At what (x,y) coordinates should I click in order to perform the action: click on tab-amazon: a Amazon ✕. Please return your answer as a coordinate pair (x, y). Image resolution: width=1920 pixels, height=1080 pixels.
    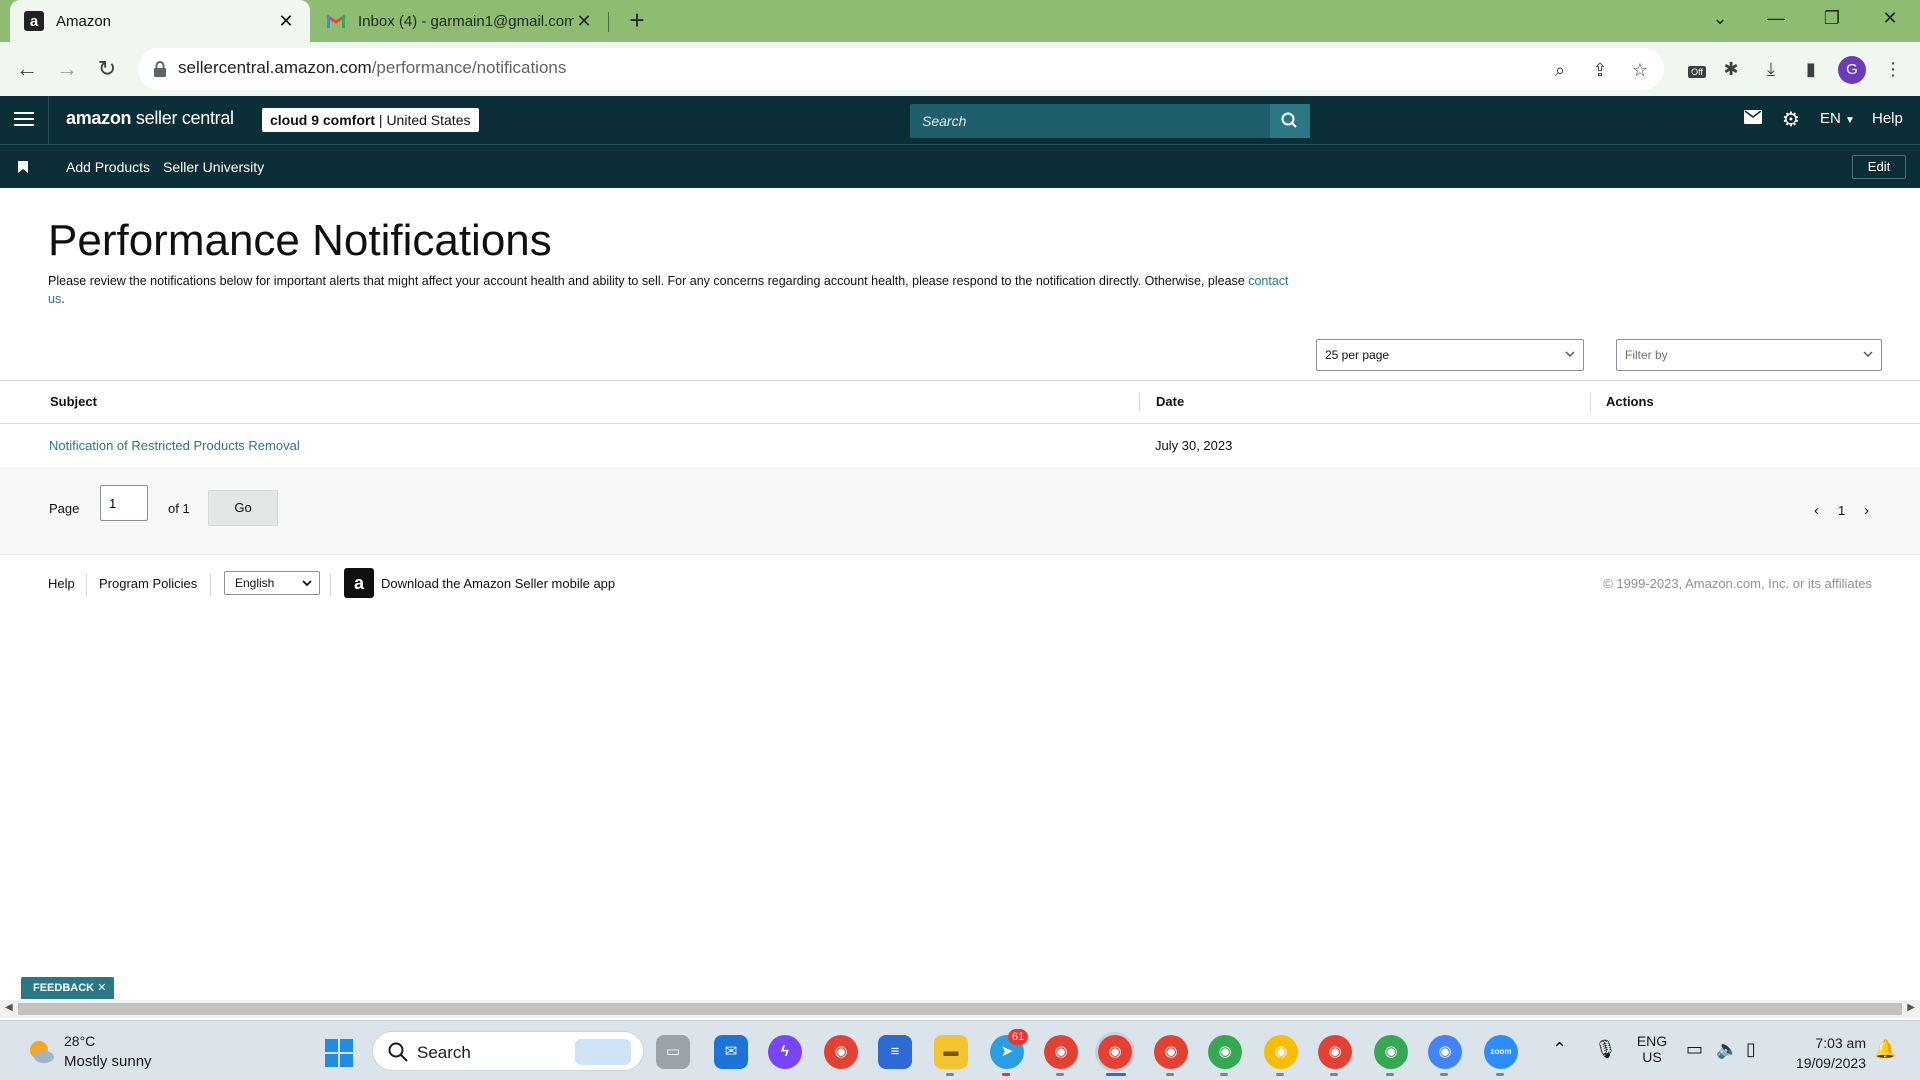
    Looking at the image, I should click on (160, 21).